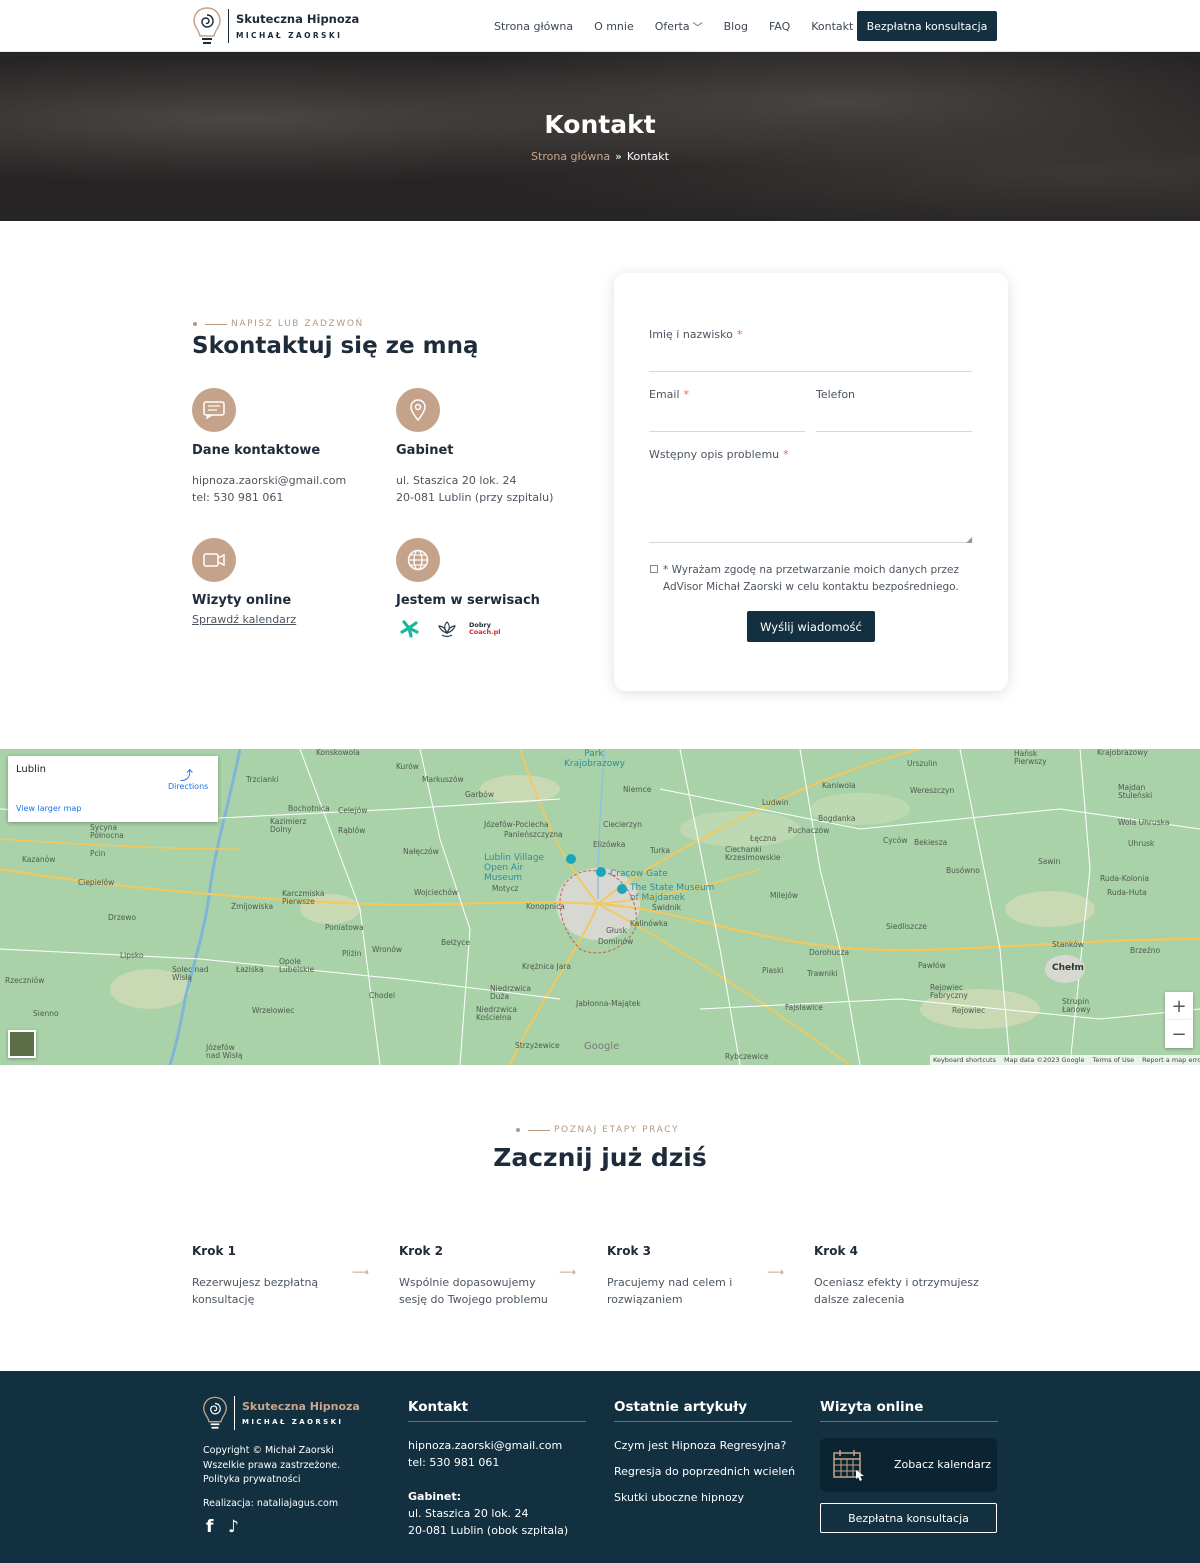 The height and width of the screenshot is (1563, 1200). I want to click on map-town: Motycz, so click(505, 888).